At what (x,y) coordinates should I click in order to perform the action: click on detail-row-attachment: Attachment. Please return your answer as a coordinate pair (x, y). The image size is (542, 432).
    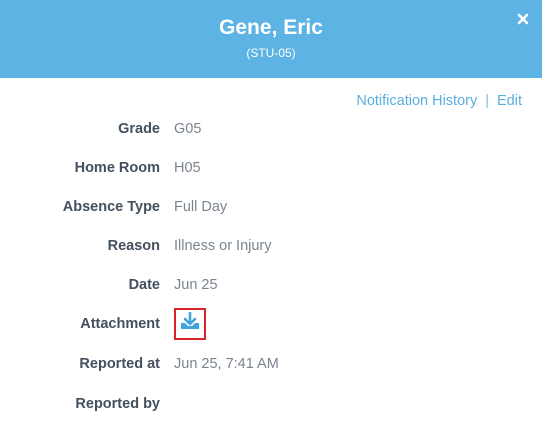
    Looking at the image, I should click on (271, 324).